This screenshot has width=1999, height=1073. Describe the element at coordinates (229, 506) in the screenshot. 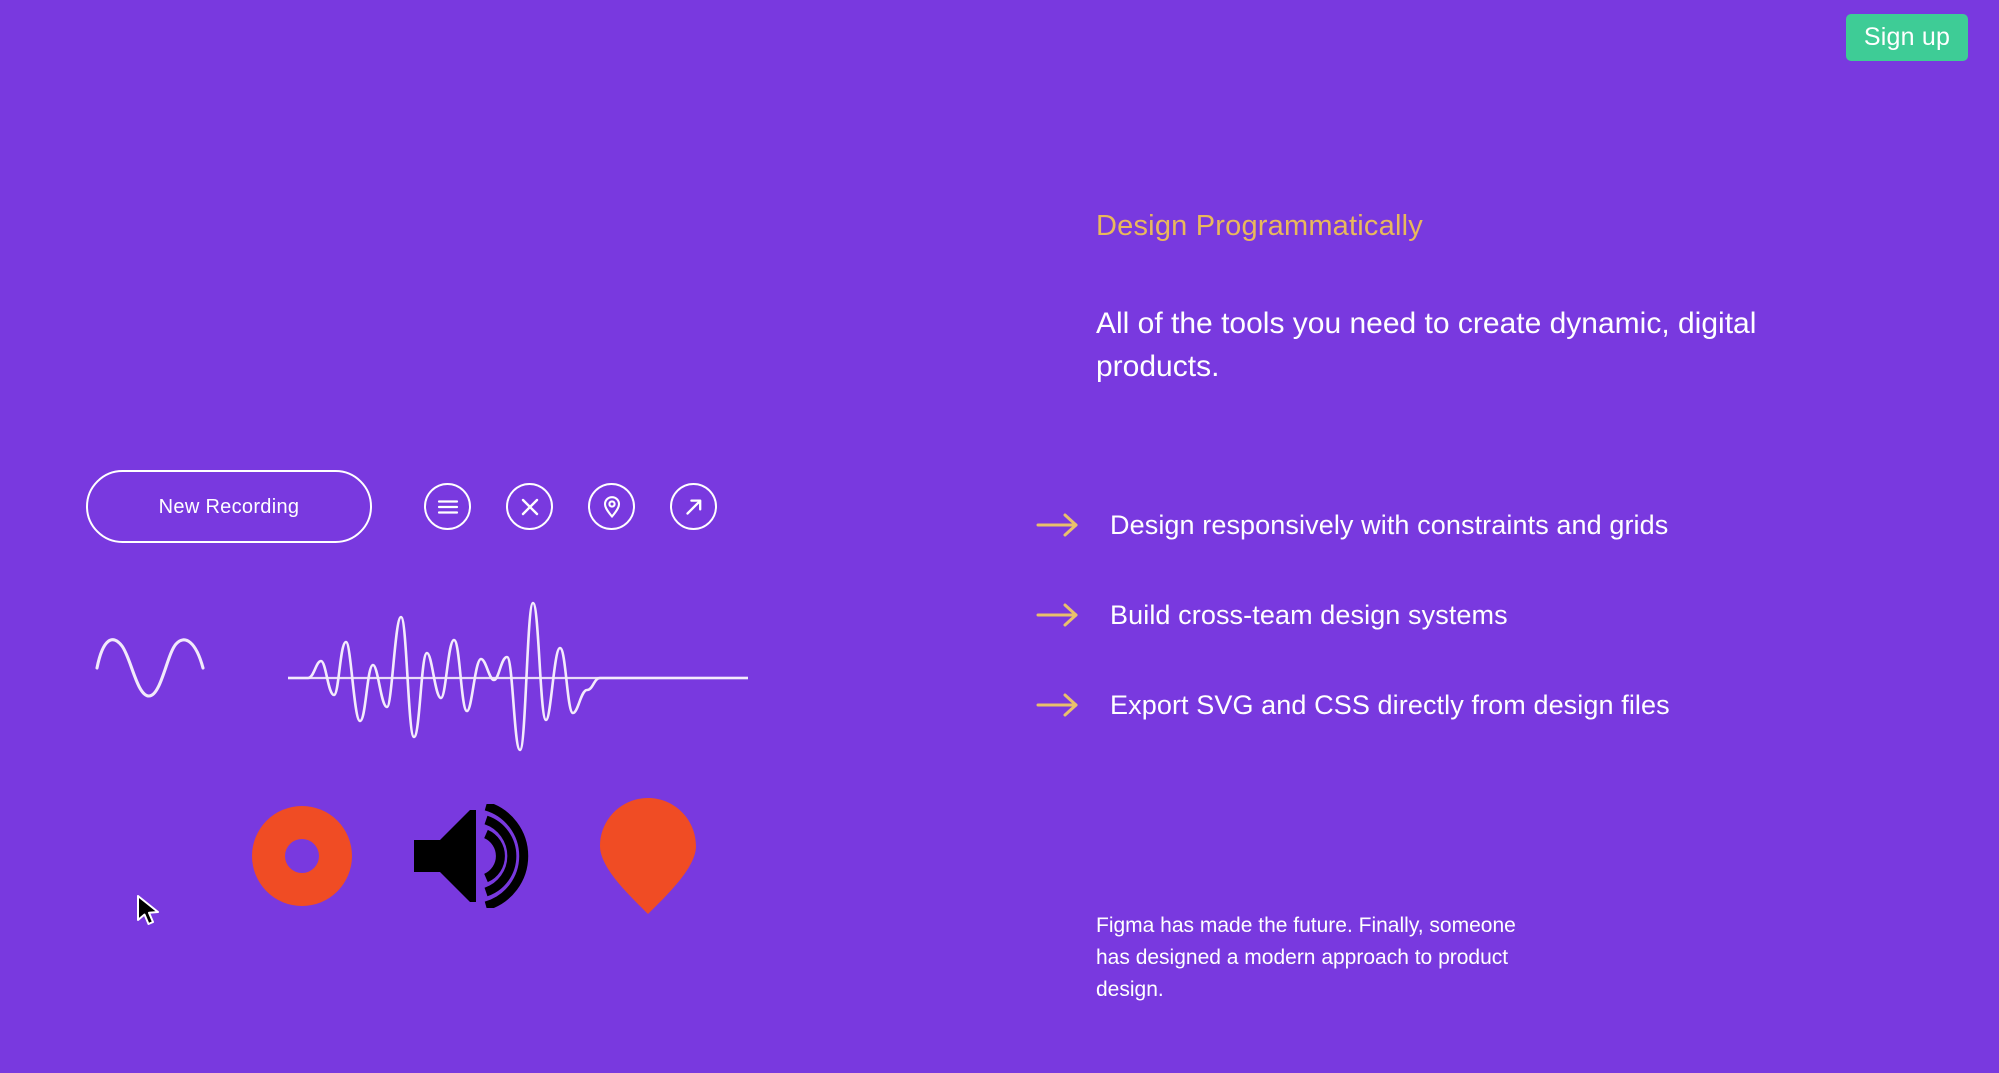

I see `new-recording-button: New Recording` at that location.